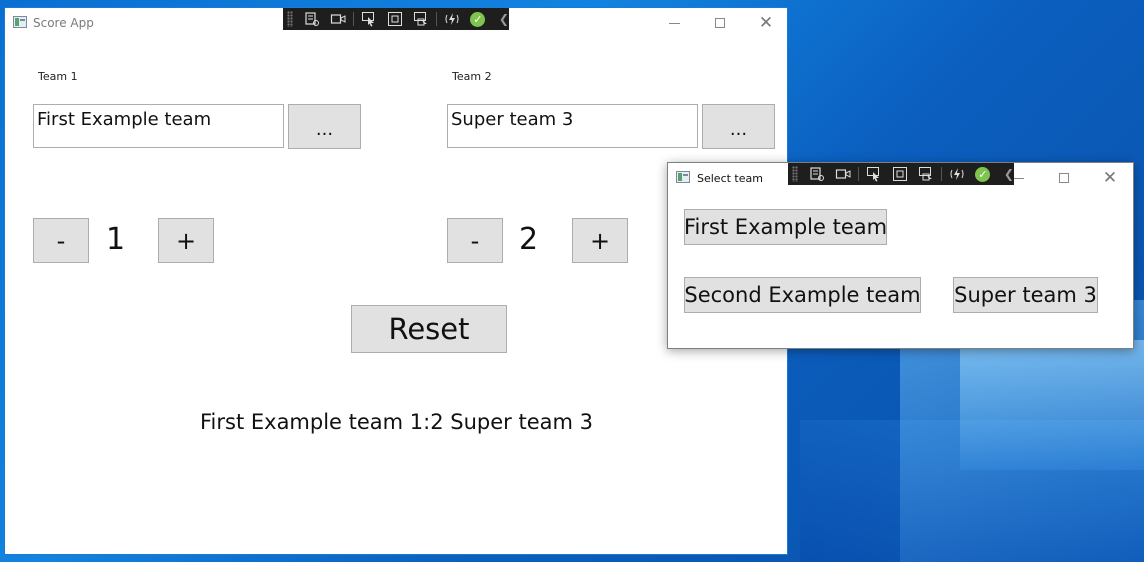 The height and width of the screenshot is (562, 1144). What do you see at coordinates (116, 239) in the screenshot?
I see `team1-score: 1` at bounding box center [116, 239].